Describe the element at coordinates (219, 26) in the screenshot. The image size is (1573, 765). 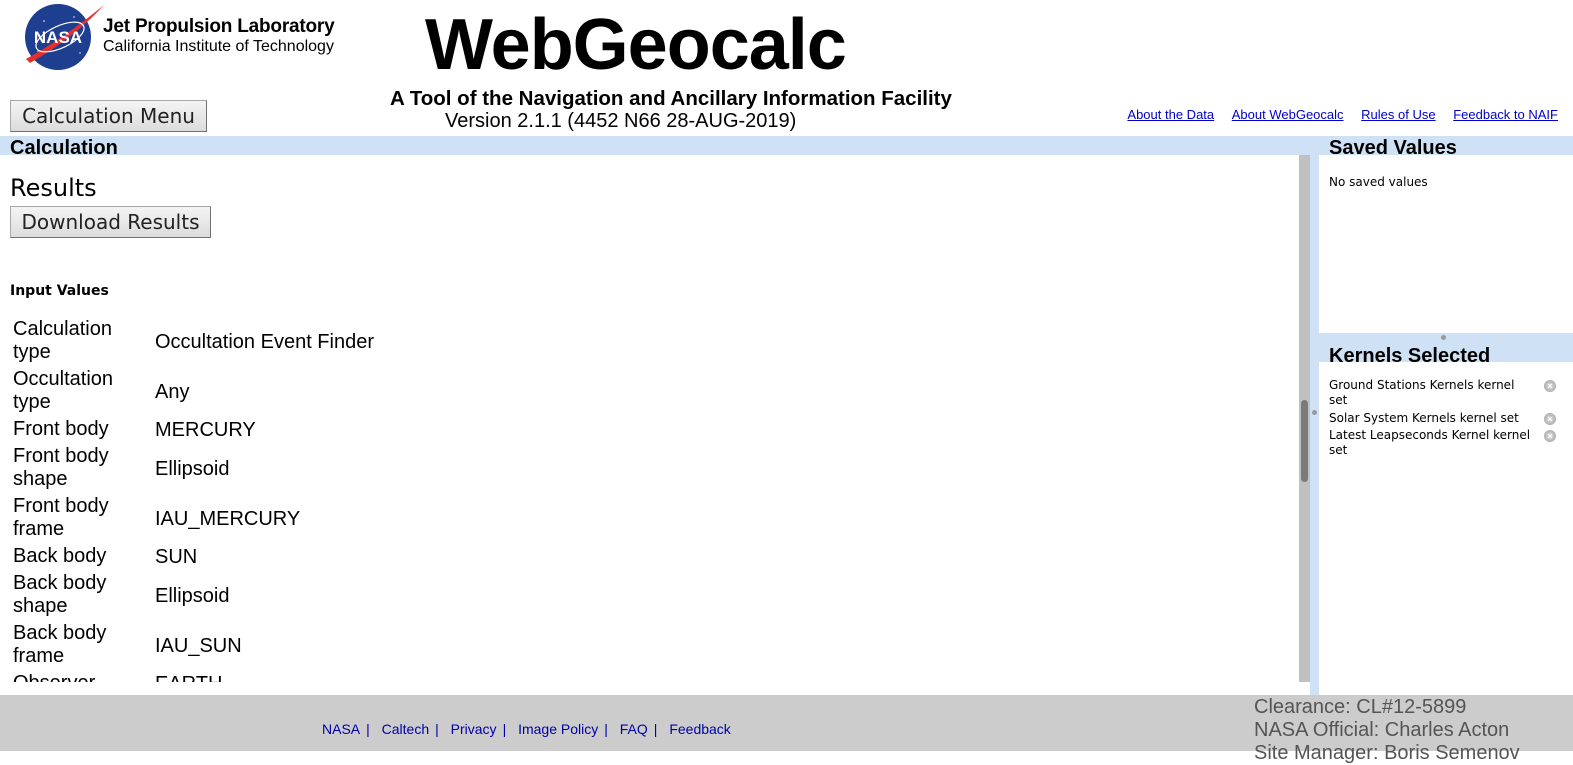
I see `org-title: Jet Propulsion Laboratory` at that location.